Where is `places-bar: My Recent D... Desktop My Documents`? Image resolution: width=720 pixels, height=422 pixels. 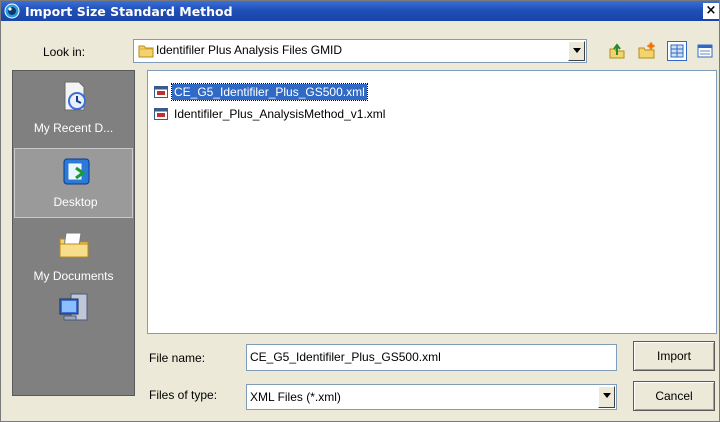 places-bar: My Recent D... Desktop My Documents is located at coordinates (73, 233).